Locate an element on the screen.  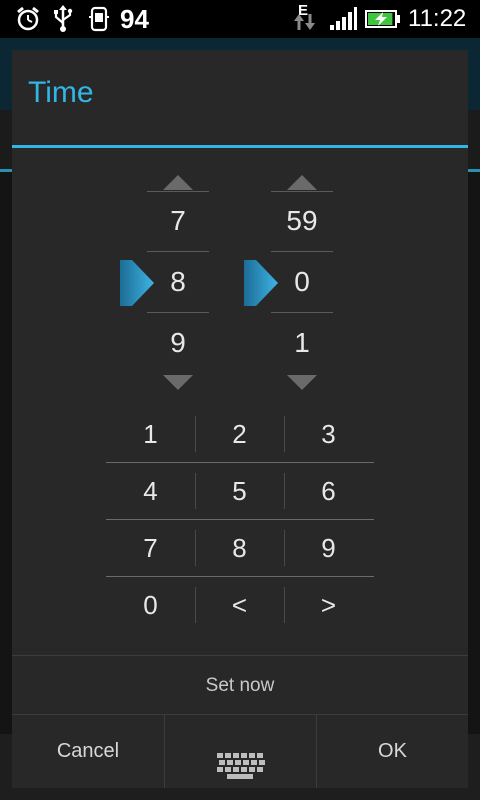
minute-previous-value: 59 is located at coordinates (302, 221).